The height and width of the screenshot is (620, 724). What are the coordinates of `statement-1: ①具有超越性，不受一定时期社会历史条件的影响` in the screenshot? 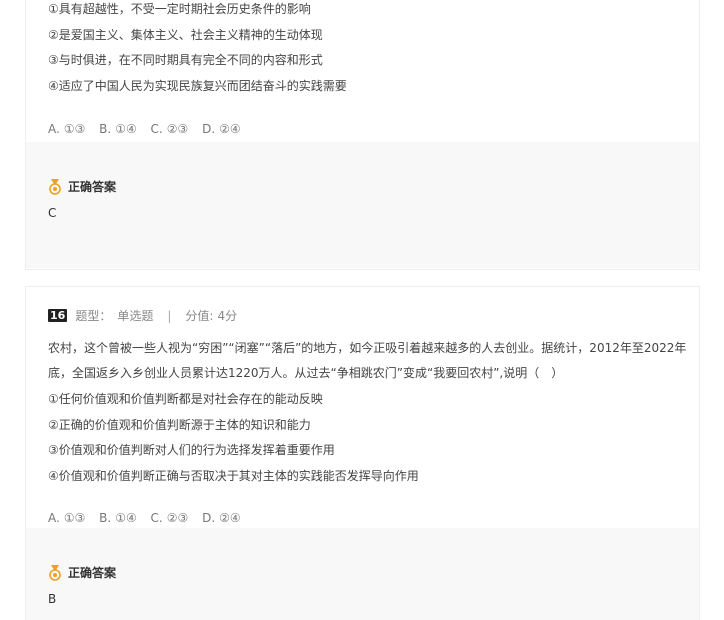 It's located at (179, 9).